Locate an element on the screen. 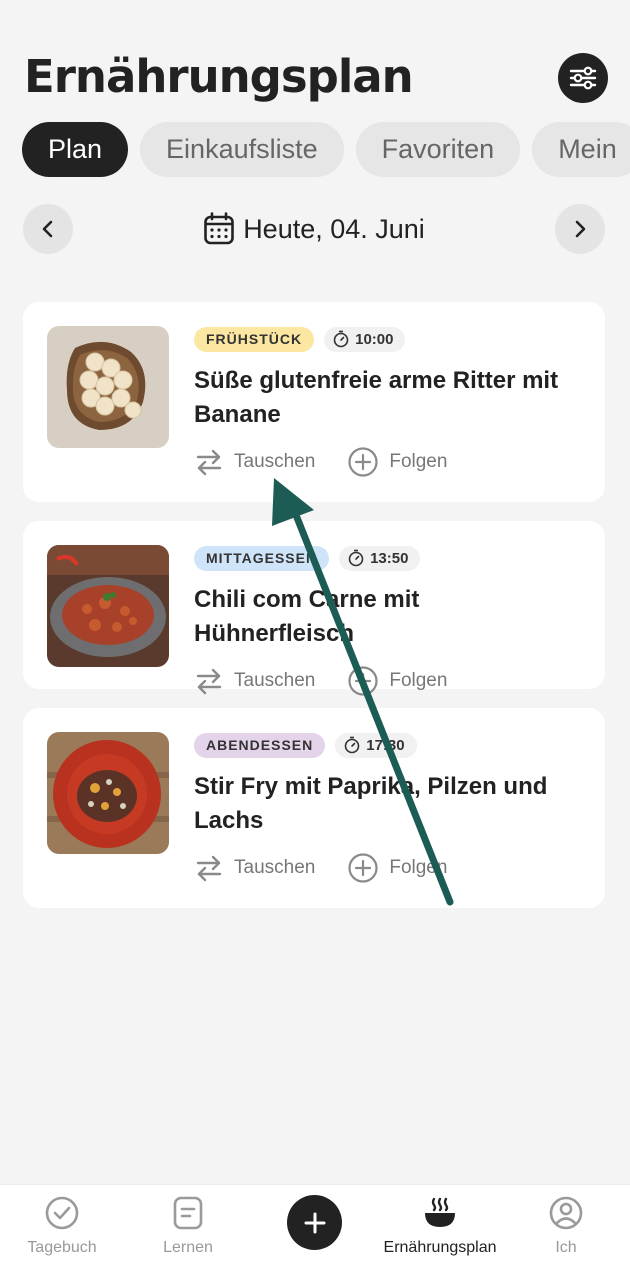 The height and width of the screenshot is (1280, 630). nav-ich: Ich is located at coordinates (566, 1226).